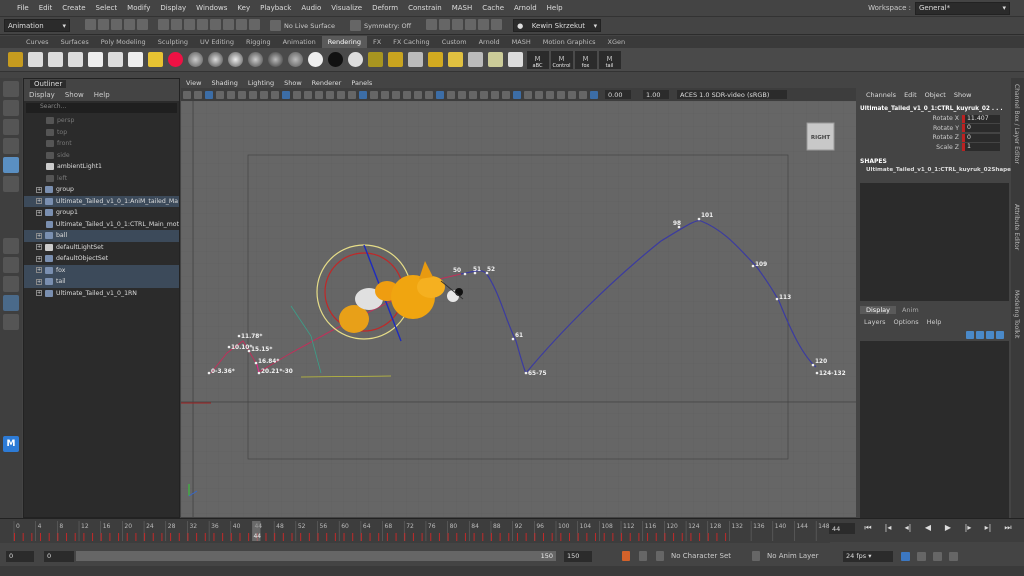  Describe the element at coordinates (1016, 314) in the screenshot. I see `side-tab: Modeling Toolkit` at that location.